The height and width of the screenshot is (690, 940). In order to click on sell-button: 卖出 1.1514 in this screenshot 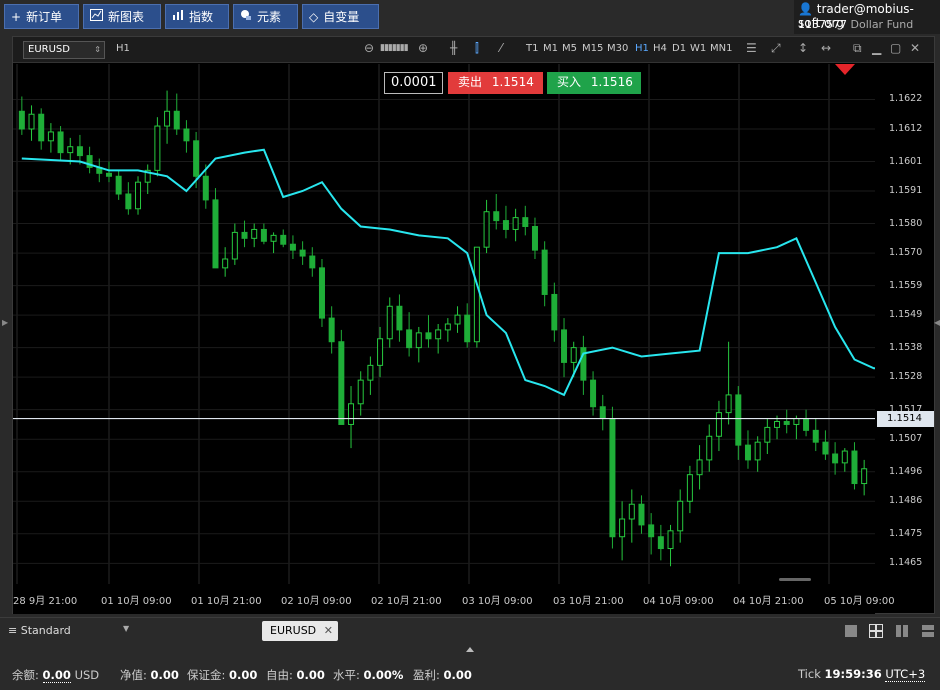, I will do `click(495, 83)`.